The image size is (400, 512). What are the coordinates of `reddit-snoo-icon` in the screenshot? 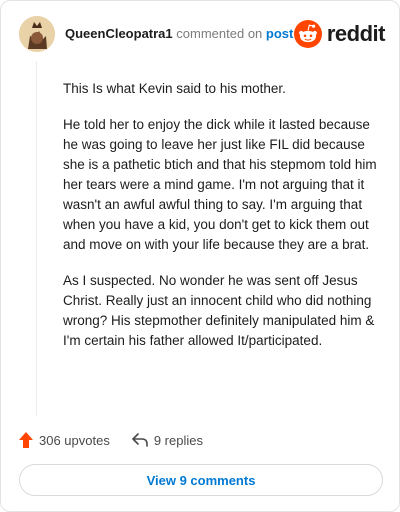 It's located at (307, 34).